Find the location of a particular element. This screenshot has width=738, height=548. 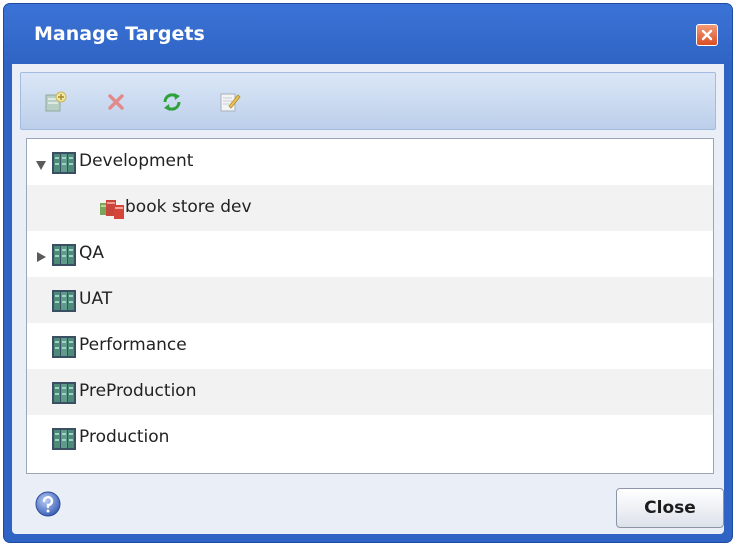

tree-item-book-store-dev: book store dev is located at coordinates (370, 208).